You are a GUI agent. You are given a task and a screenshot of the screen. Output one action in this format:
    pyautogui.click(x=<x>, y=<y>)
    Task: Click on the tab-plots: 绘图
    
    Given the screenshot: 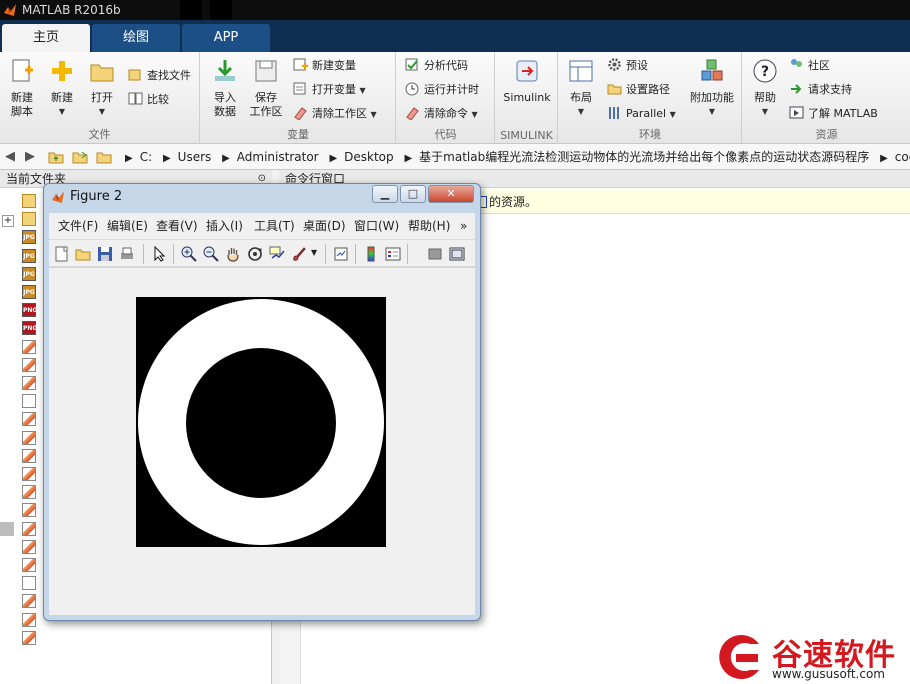 What is the action you would take?
    pyautogui.click(x=136, y=38)
    